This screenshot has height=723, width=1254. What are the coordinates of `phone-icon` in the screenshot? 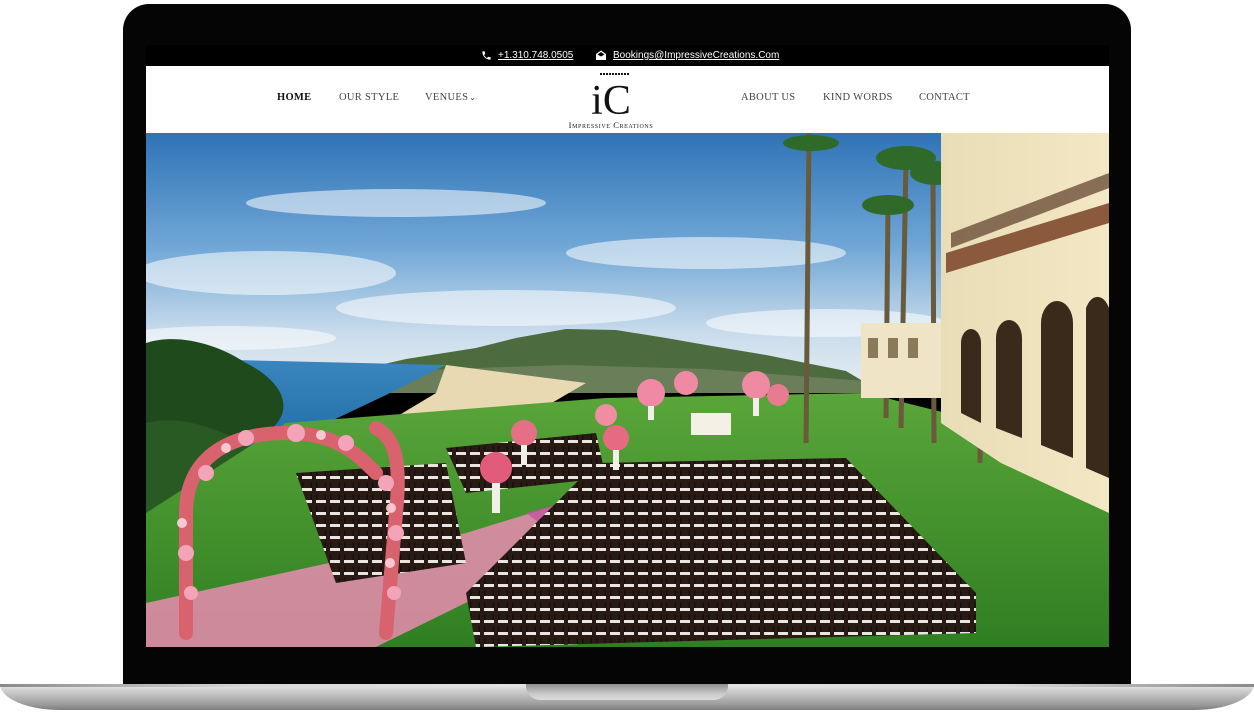 It's located at (486, 55).